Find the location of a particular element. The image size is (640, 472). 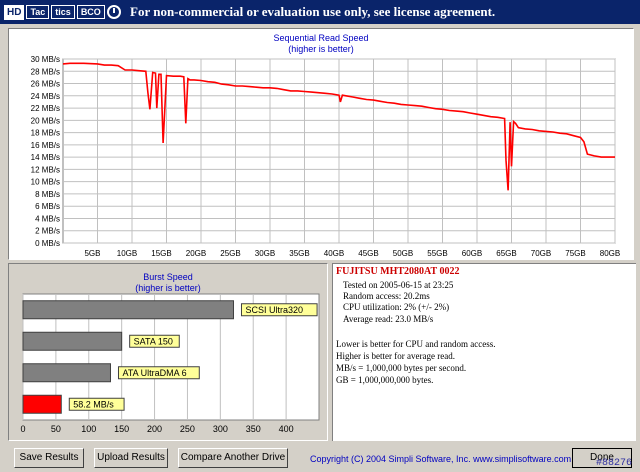

y-tick-label: 10 MB/s is located at coordinates (45, 182).